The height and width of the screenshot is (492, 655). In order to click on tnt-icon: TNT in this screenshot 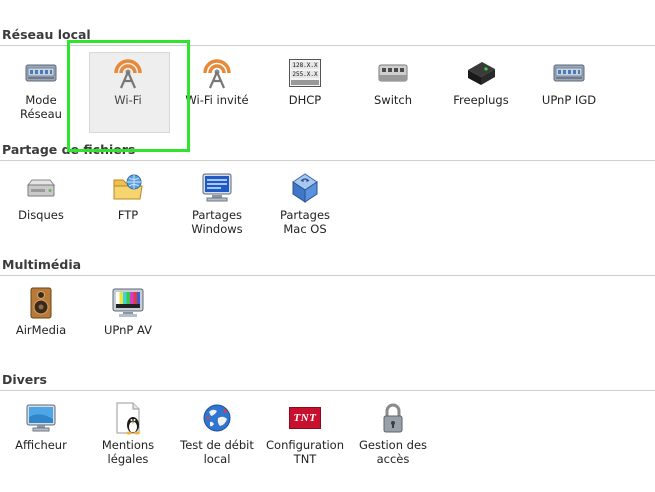, I will do `click(305, 418)`.